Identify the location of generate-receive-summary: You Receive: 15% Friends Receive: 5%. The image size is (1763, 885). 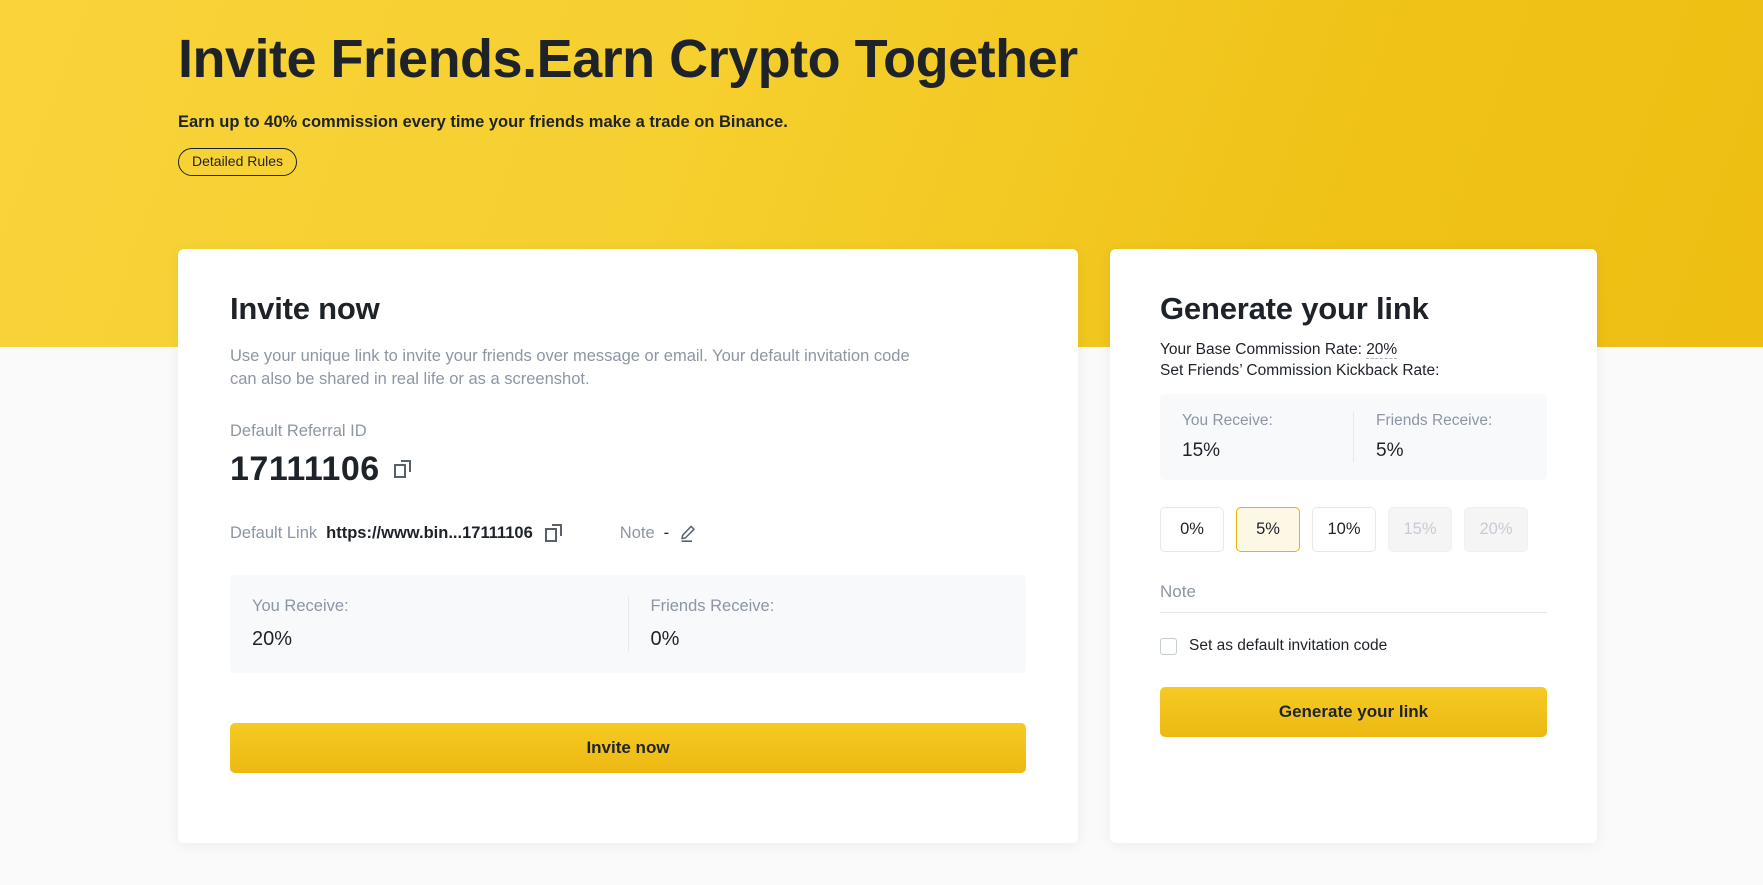
(1353, 437).